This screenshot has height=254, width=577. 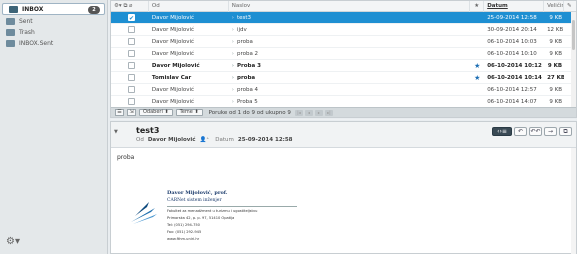 I want to click on row-date: 06-10-2014 12:57, so click(x=512, y=89).